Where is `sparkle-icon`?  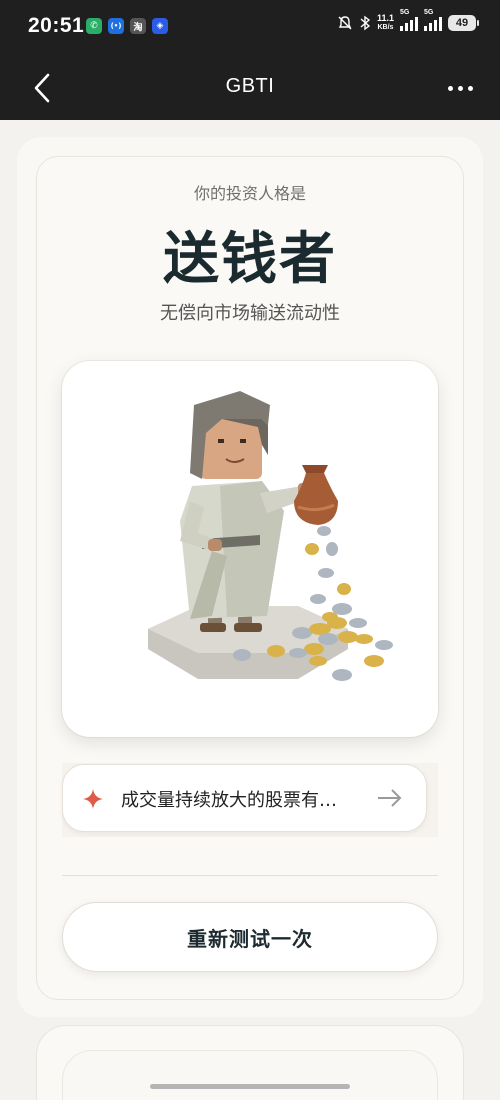
sparkle-icon is located at coordinates (93, 799).